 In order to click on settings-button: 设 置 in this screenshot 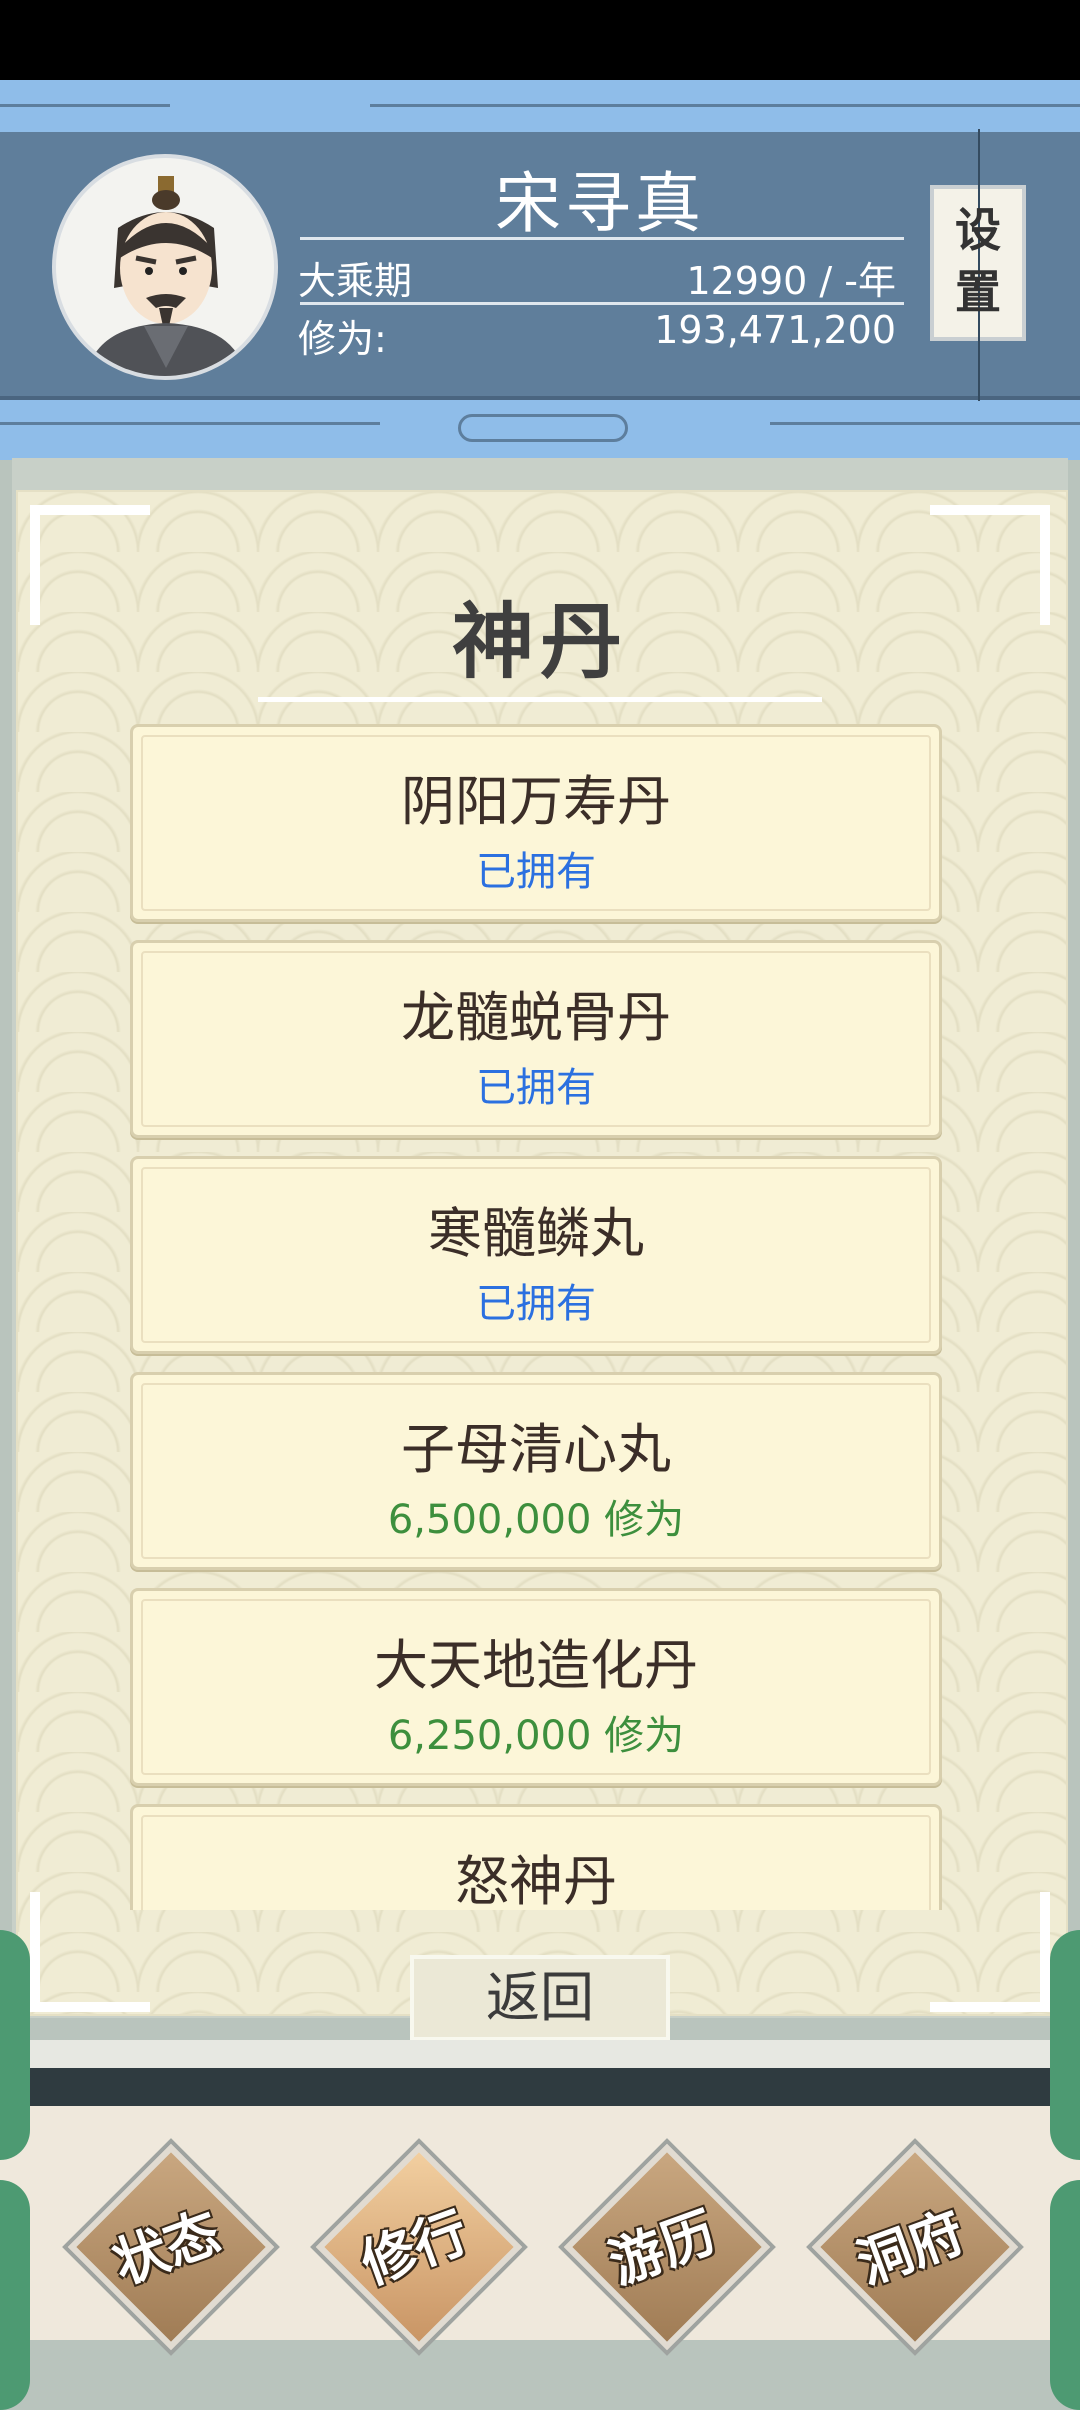, I will do `click(978, 265)`.